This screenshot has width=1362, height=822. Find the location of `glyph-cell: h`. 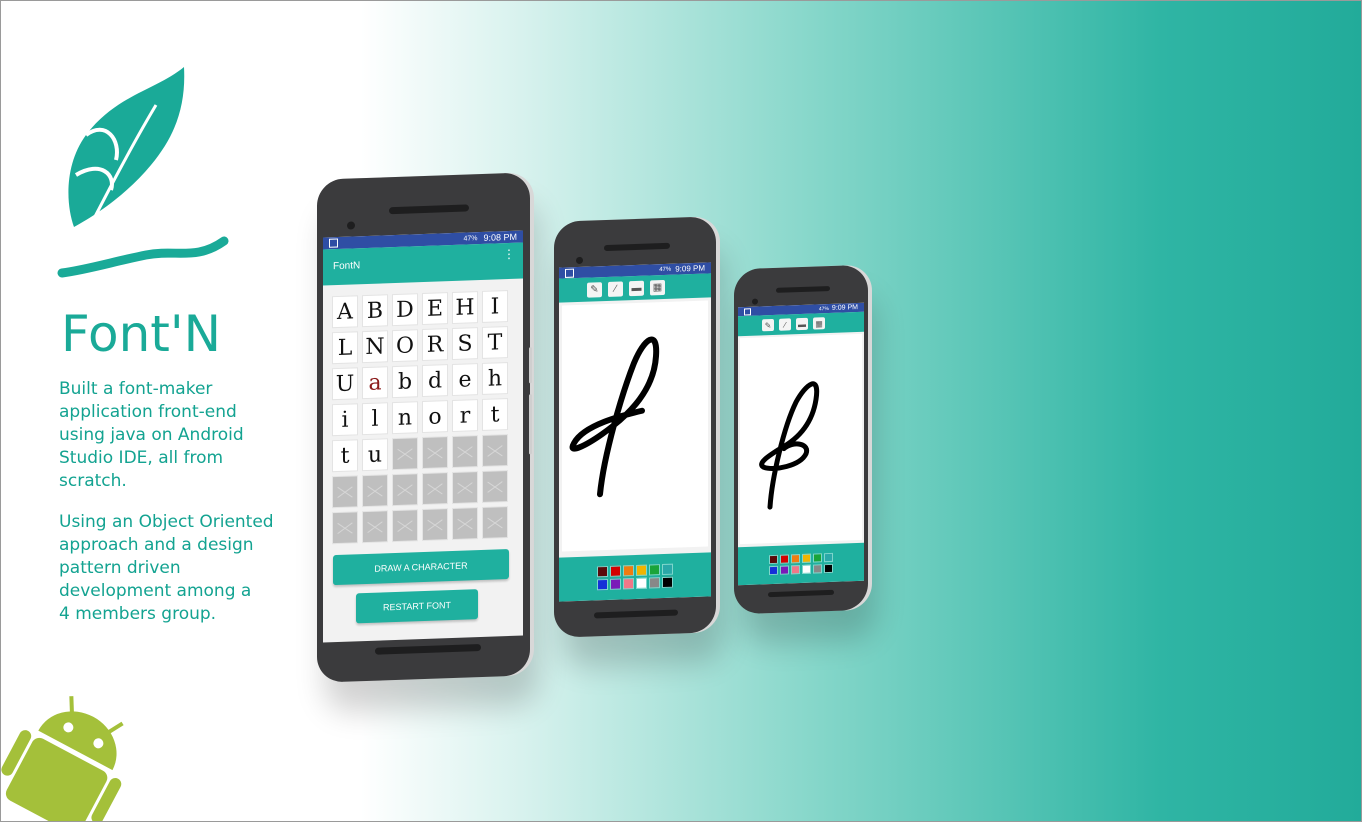

glyph-cell: h is located at coordinates (495, 378).